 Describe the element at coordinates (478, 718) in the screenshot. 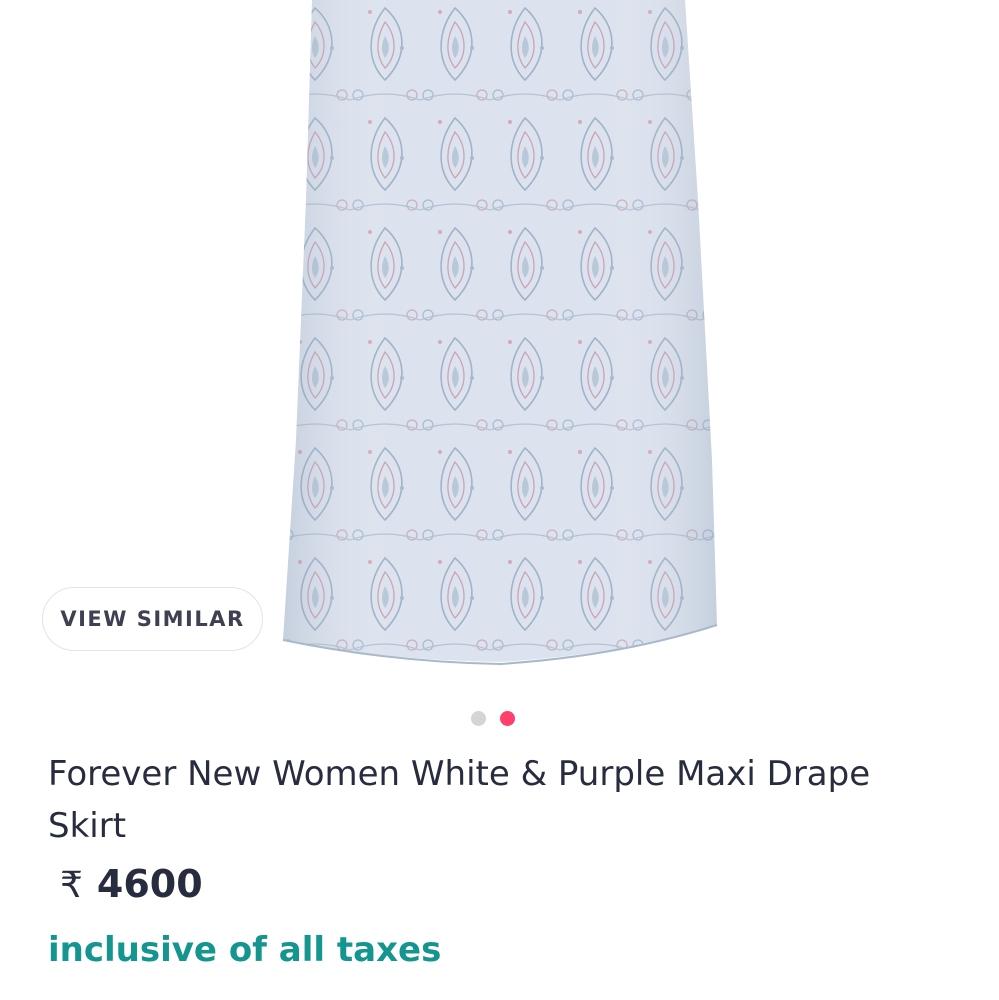

I see `pager-dot` at that location.